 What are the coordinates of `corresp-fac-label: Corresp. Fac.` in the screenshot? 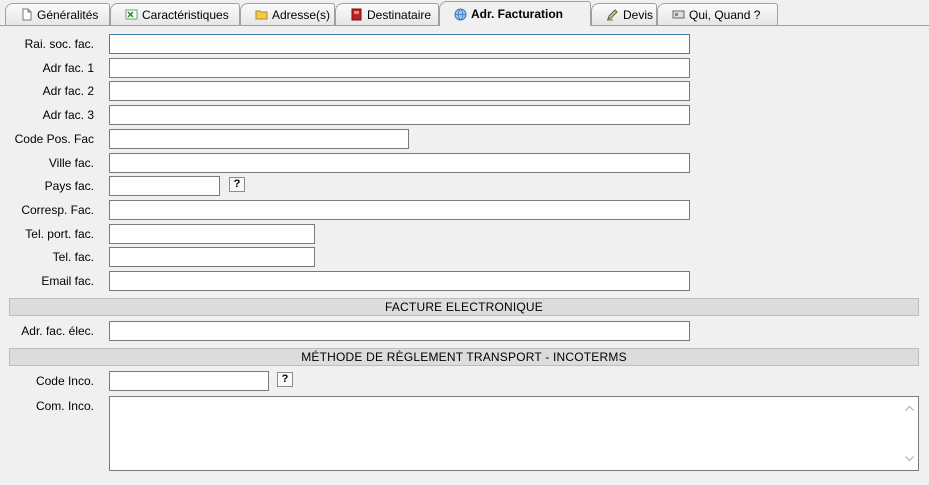 It's located at (57, 210).